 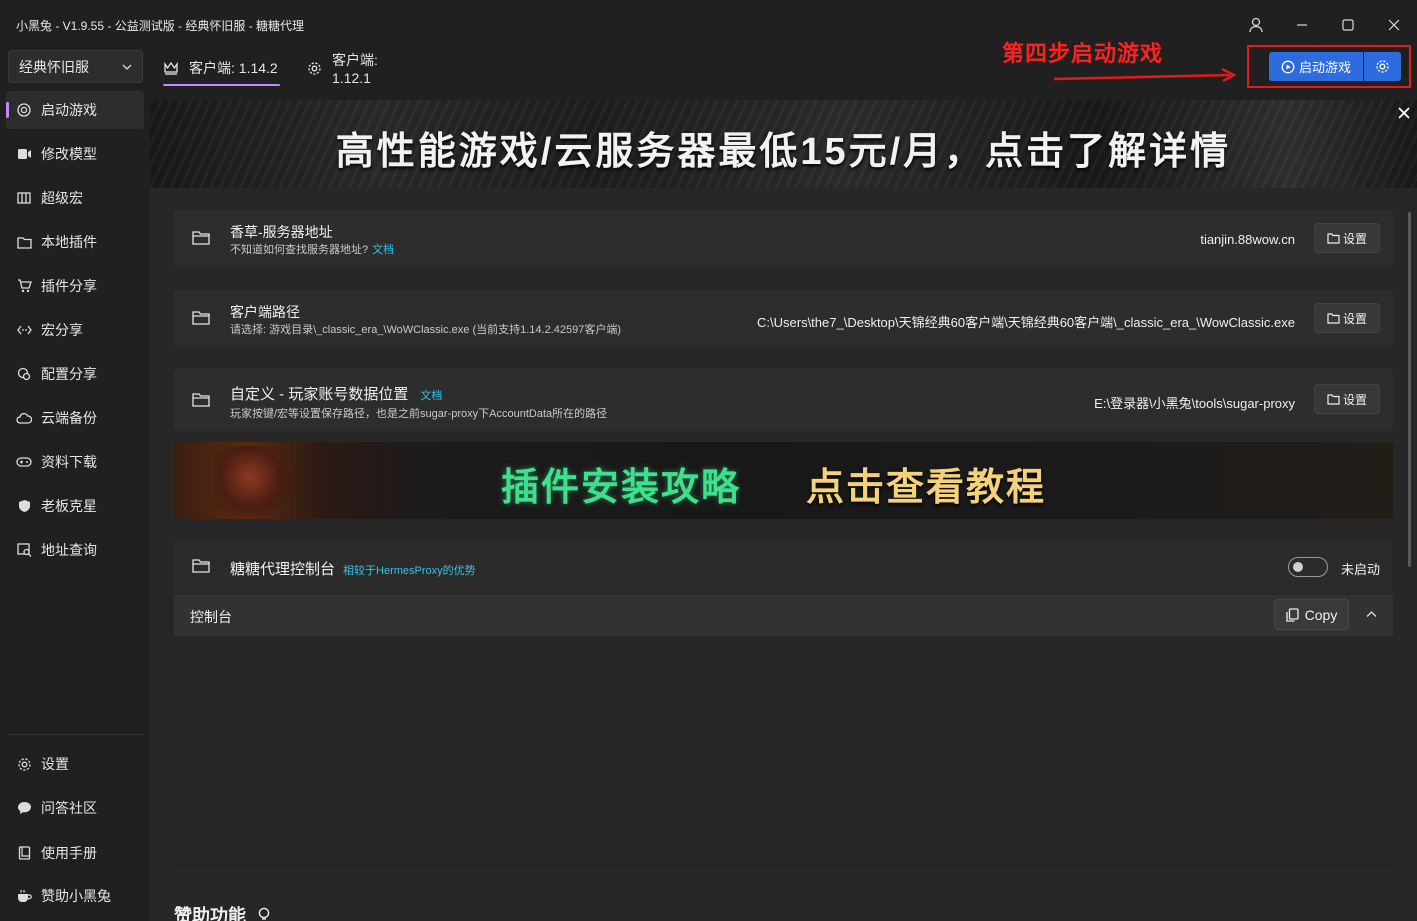 What do you see at coordinates (1347, 318) in the screenshot?
I see `client-path-settings-button: 设置` at bounding box center [1347, 318].